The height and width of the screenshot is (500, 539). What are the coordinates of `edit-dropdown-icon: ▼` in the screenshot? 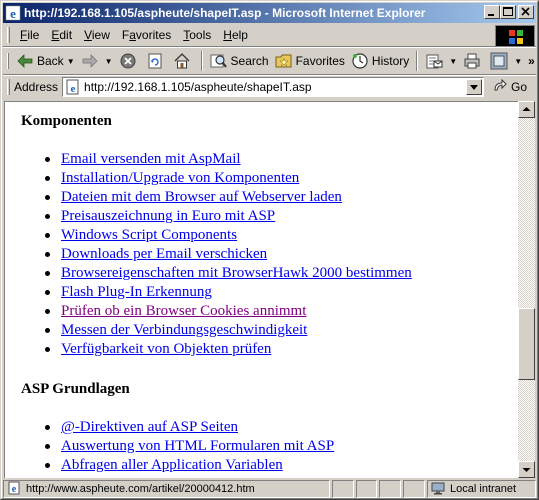 It's located at (518, 61).